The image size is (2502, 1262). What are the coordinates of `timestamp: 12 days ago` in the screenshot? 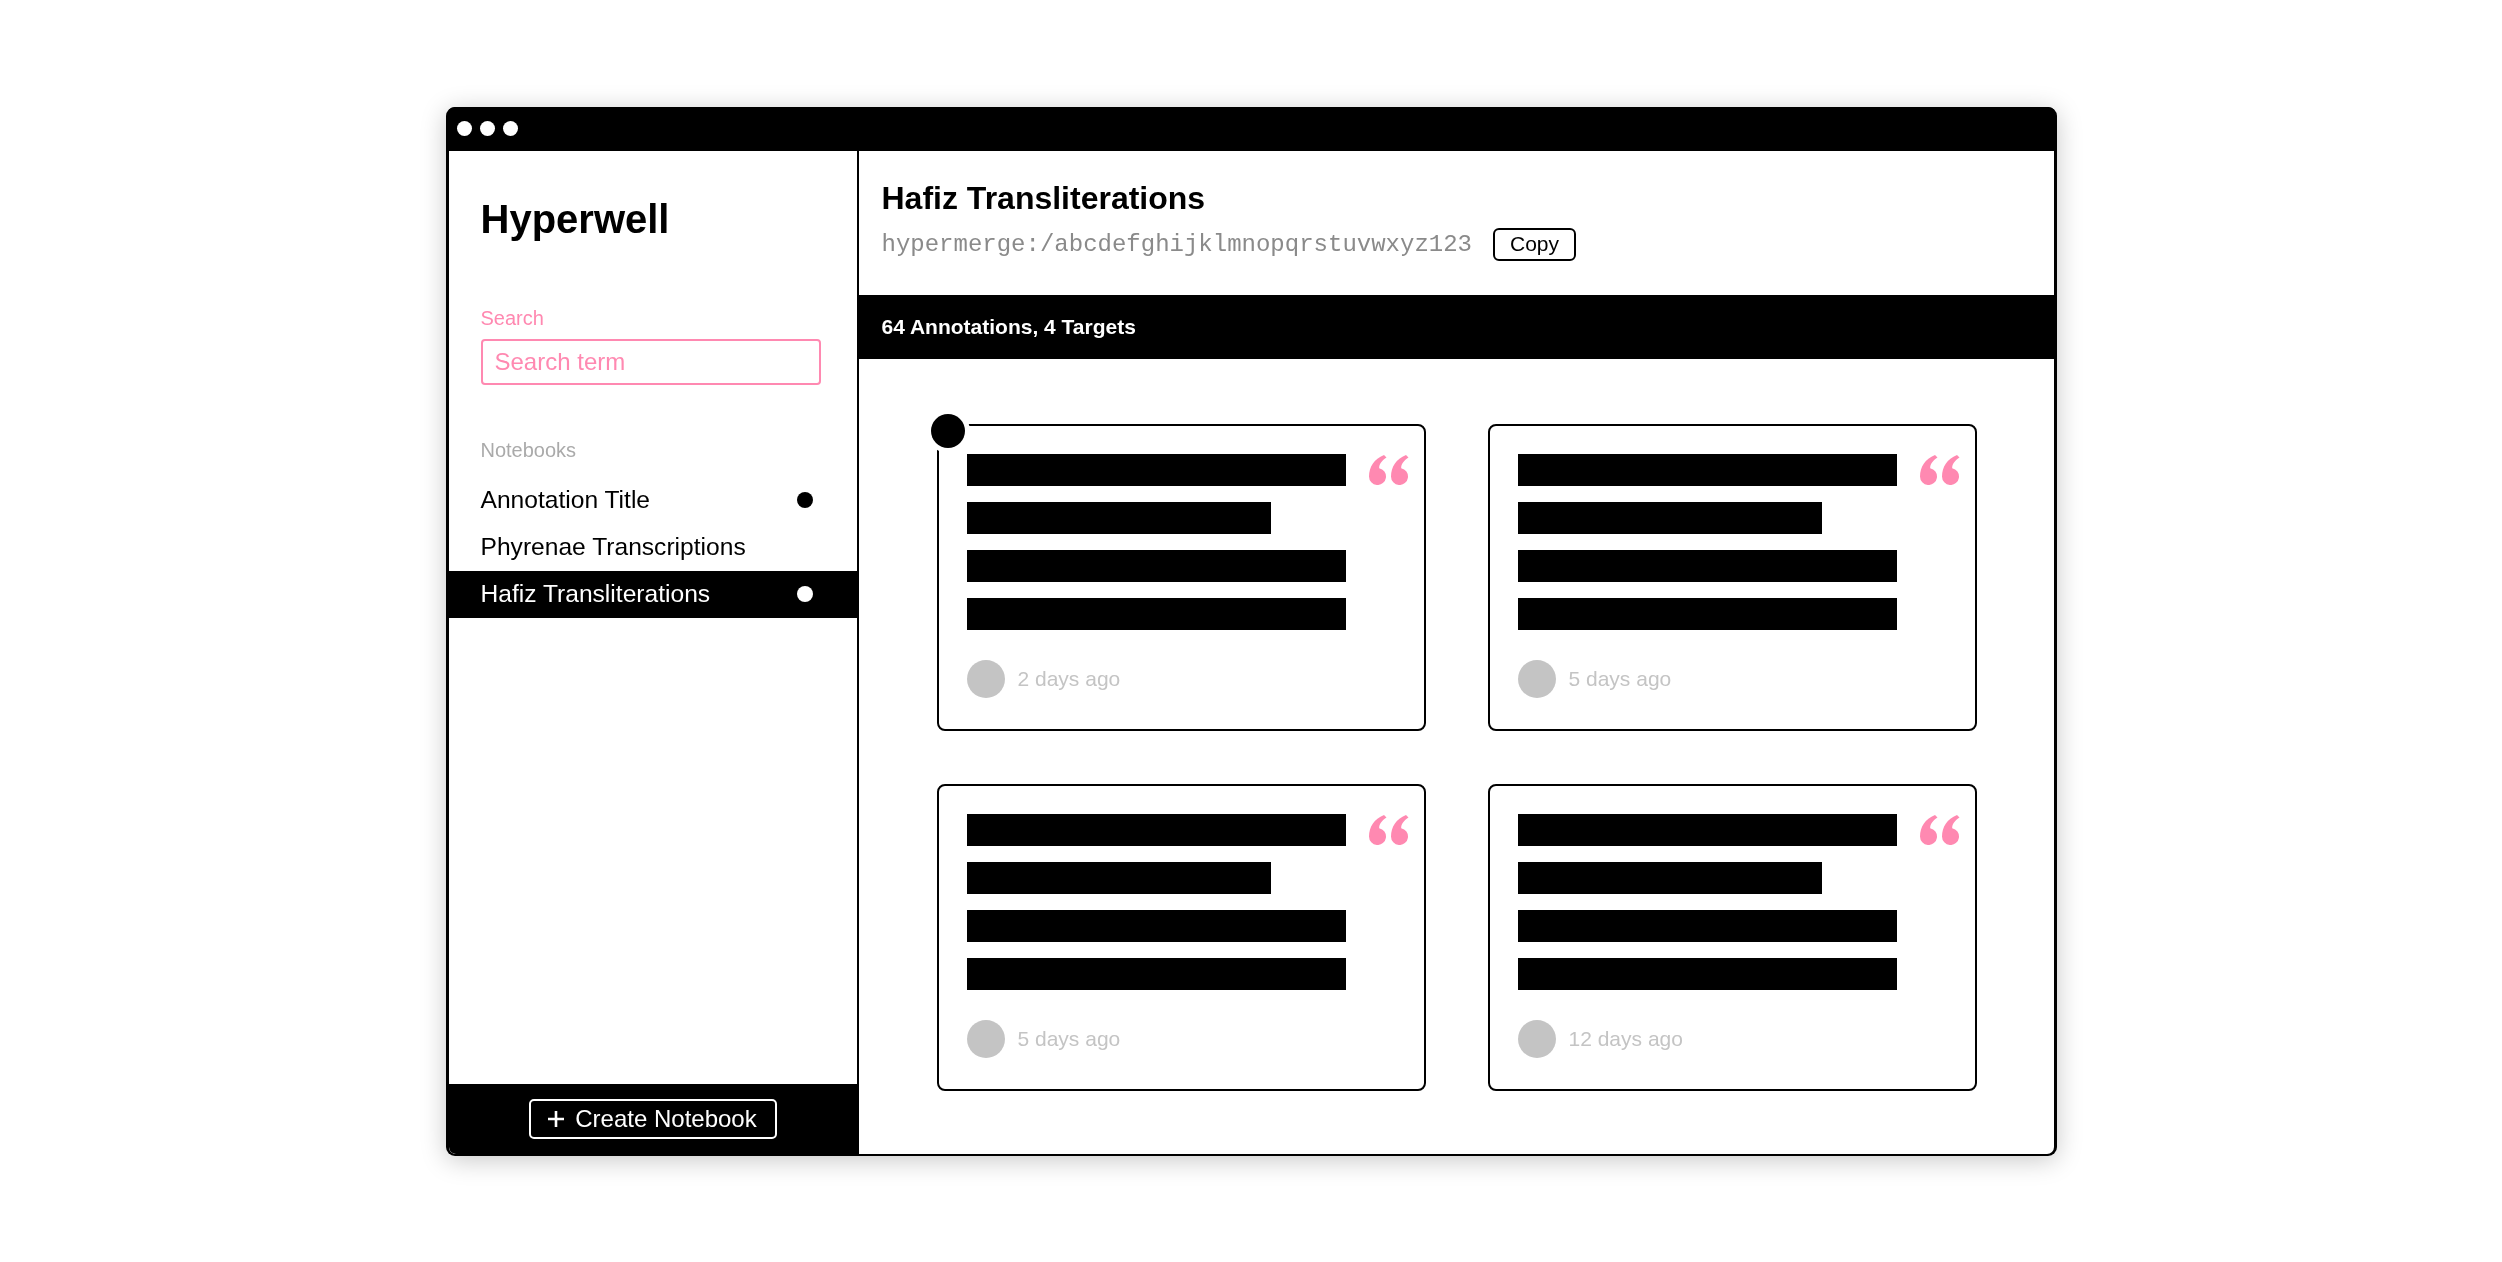 It's located at (1625, 1038).